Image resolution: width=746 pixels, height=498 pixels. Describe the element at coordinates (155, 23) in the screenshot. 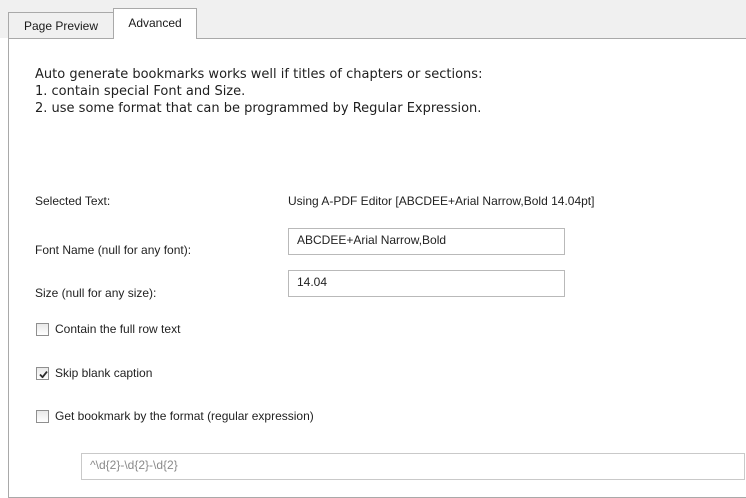

I see `tab-advanced: Advanced` at that location.